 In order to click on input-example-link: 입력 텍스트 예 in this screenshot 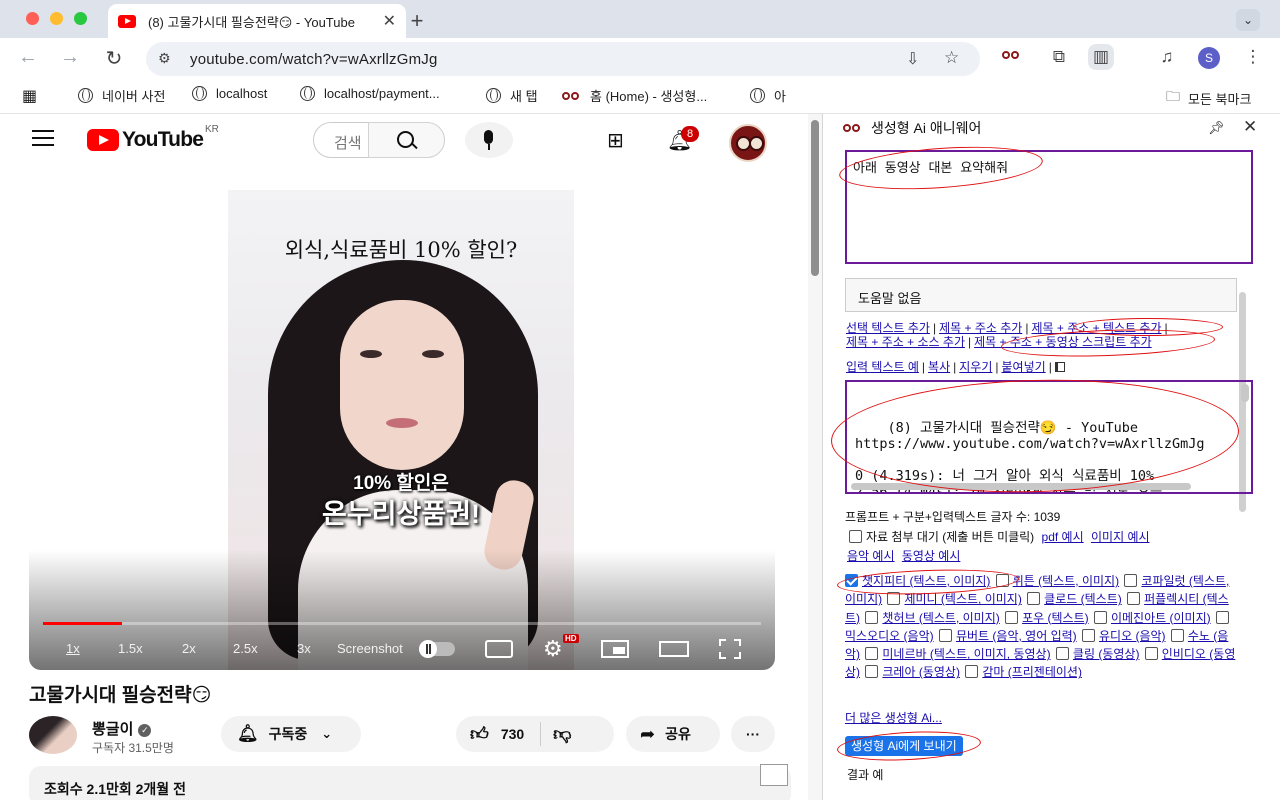, I will do `click(882, 367)`.